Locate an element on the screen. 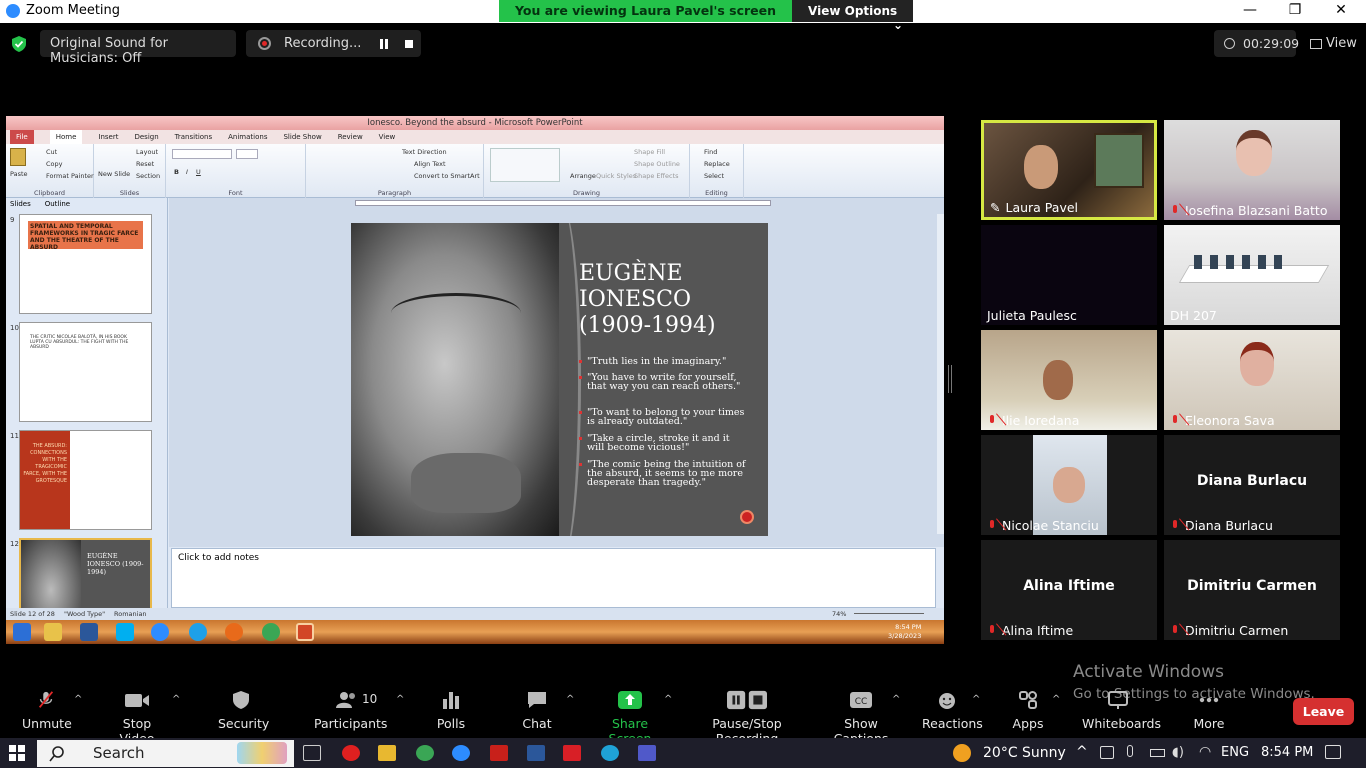  participant-tile: Julieta Paulesc is located at coordinates (1069, 275).